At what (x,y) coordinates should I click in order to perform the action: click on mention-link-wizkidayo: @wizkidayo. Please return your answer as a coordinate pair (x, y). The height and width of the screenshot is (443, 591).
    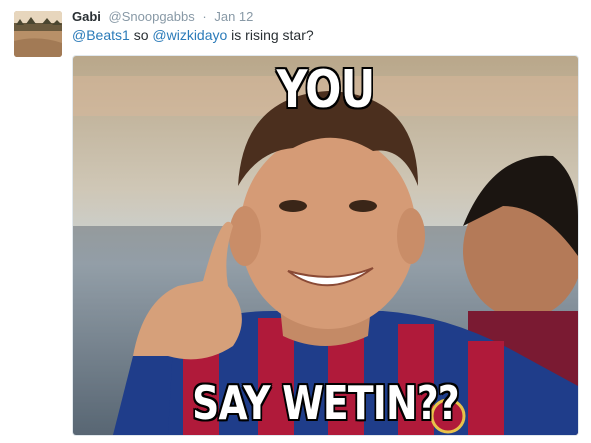
    Looking at the image, I should click on (189, 35).